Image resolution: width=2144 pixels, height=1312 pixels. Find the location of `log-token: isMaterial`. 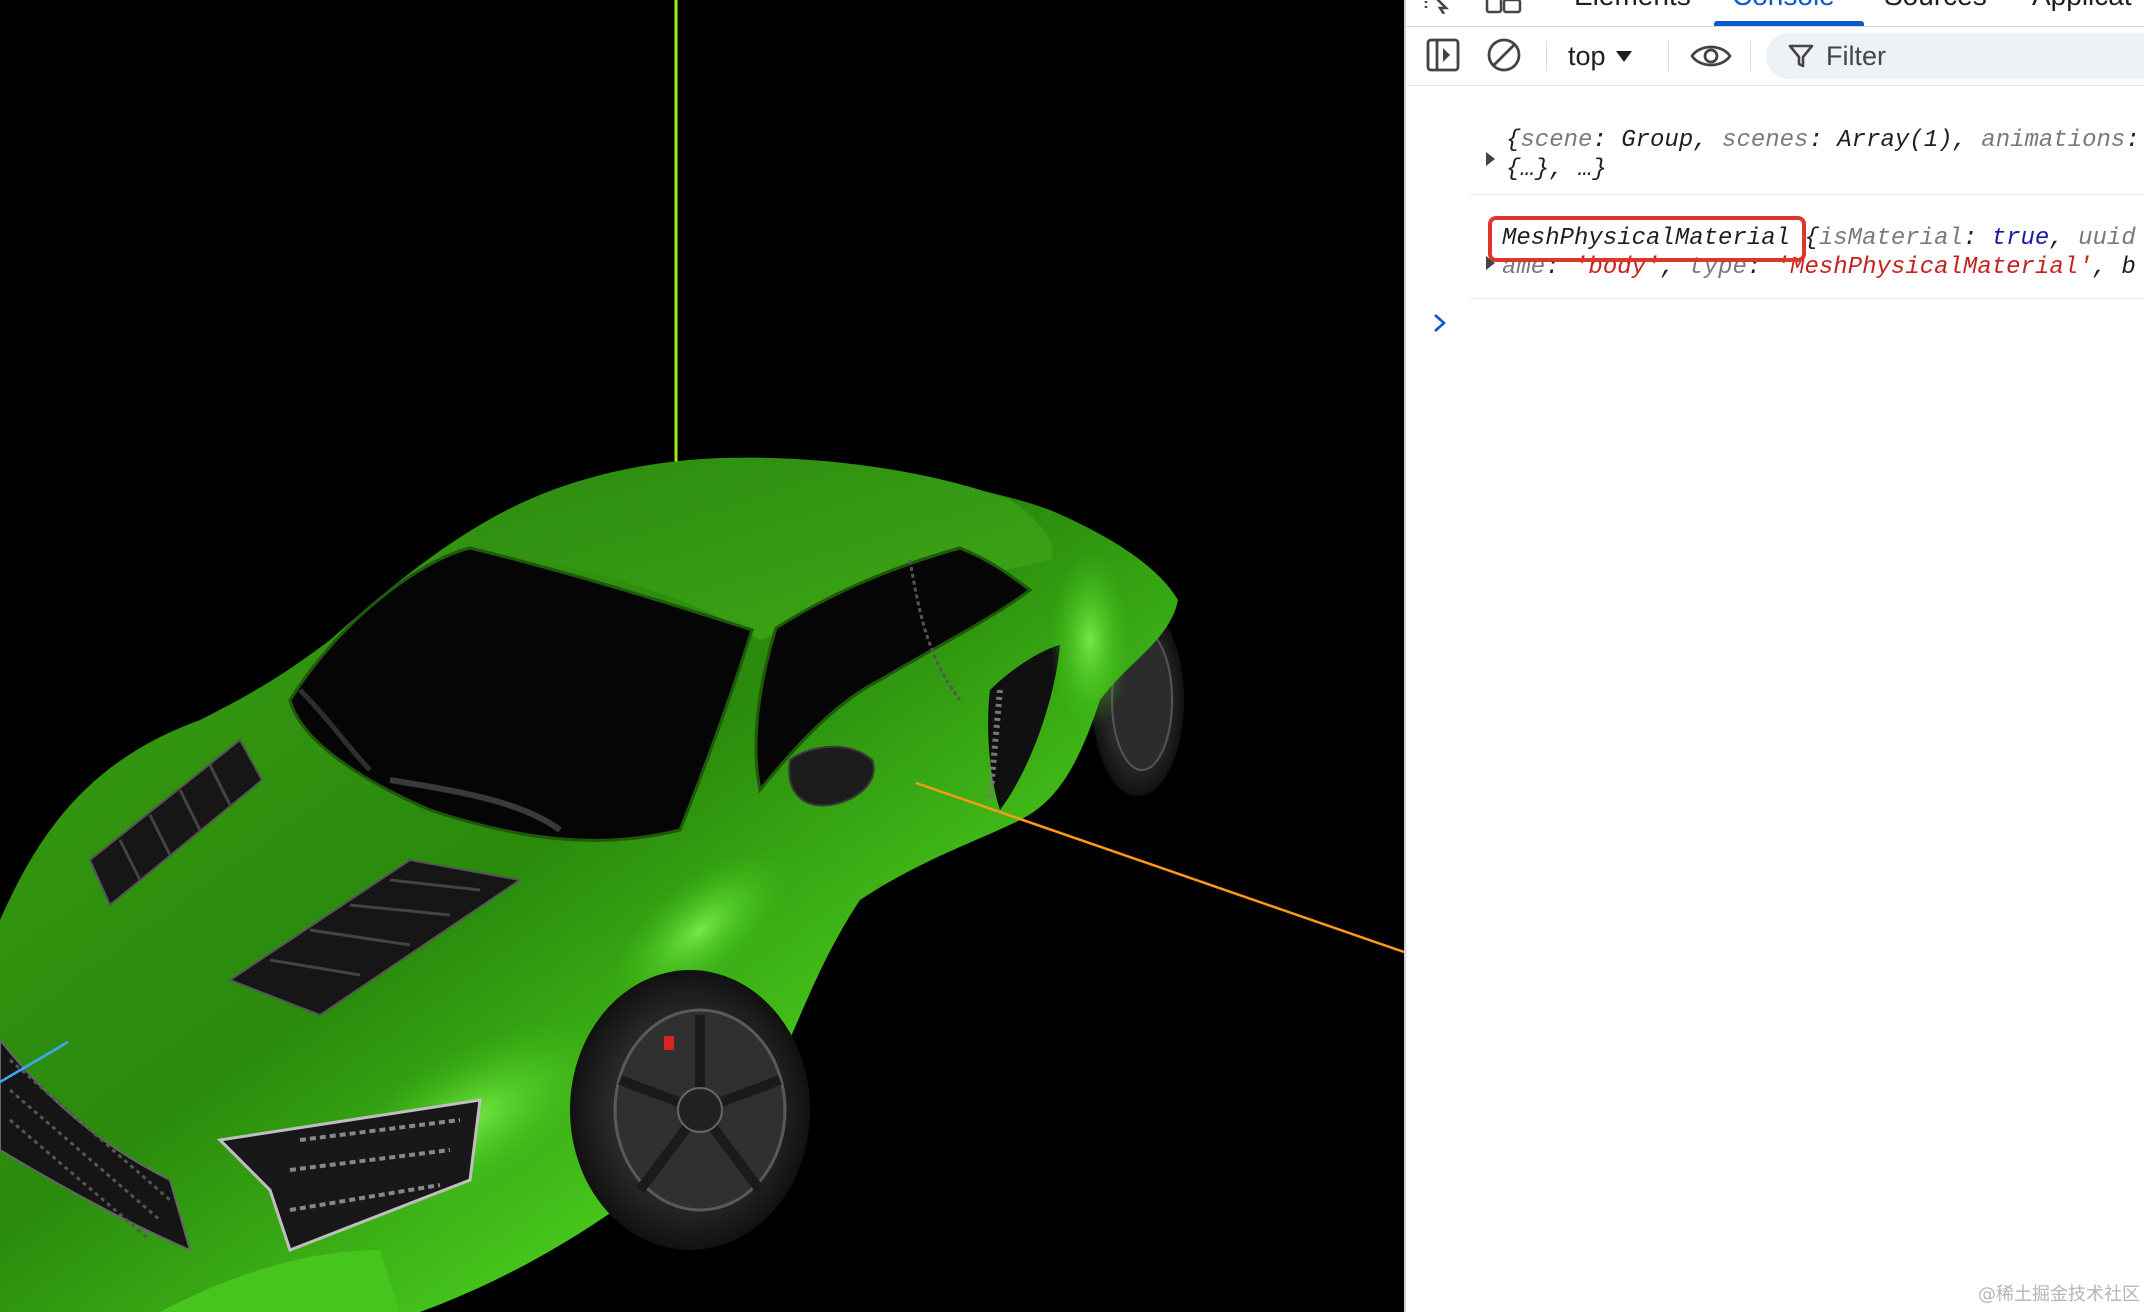

log-token: isMaterial is located at coordinates (1890, 238).